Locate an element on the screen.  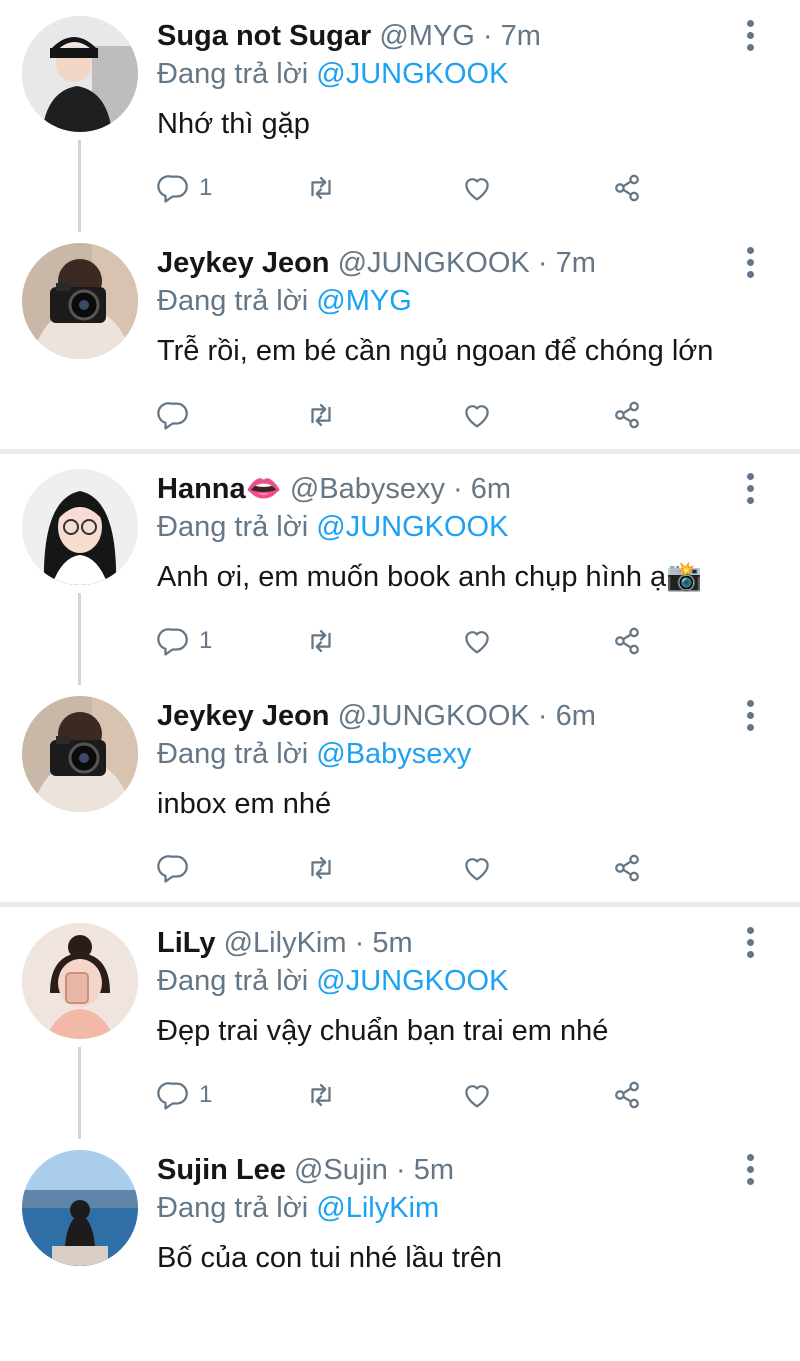
avatar-girl-bun-icon is located at coordinates (80, 981).